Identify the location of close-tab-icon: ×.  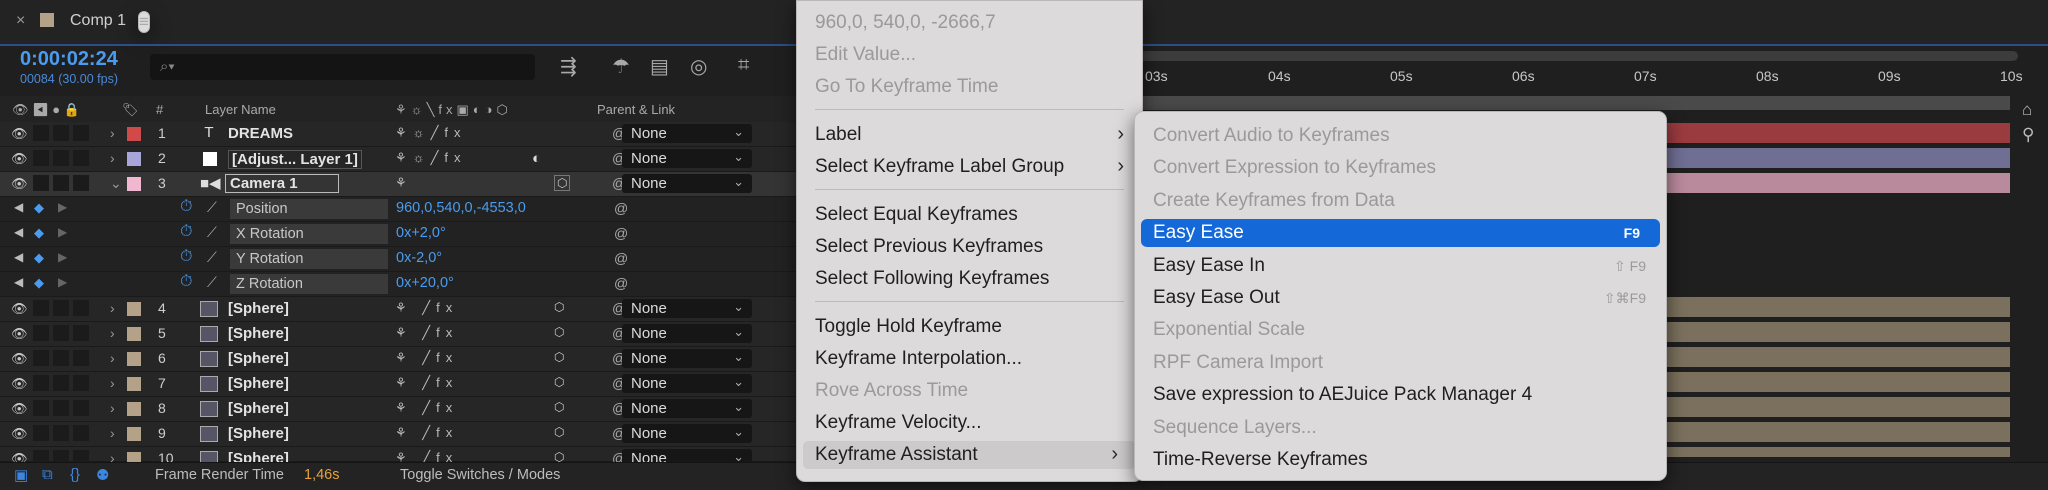
(20, 21).